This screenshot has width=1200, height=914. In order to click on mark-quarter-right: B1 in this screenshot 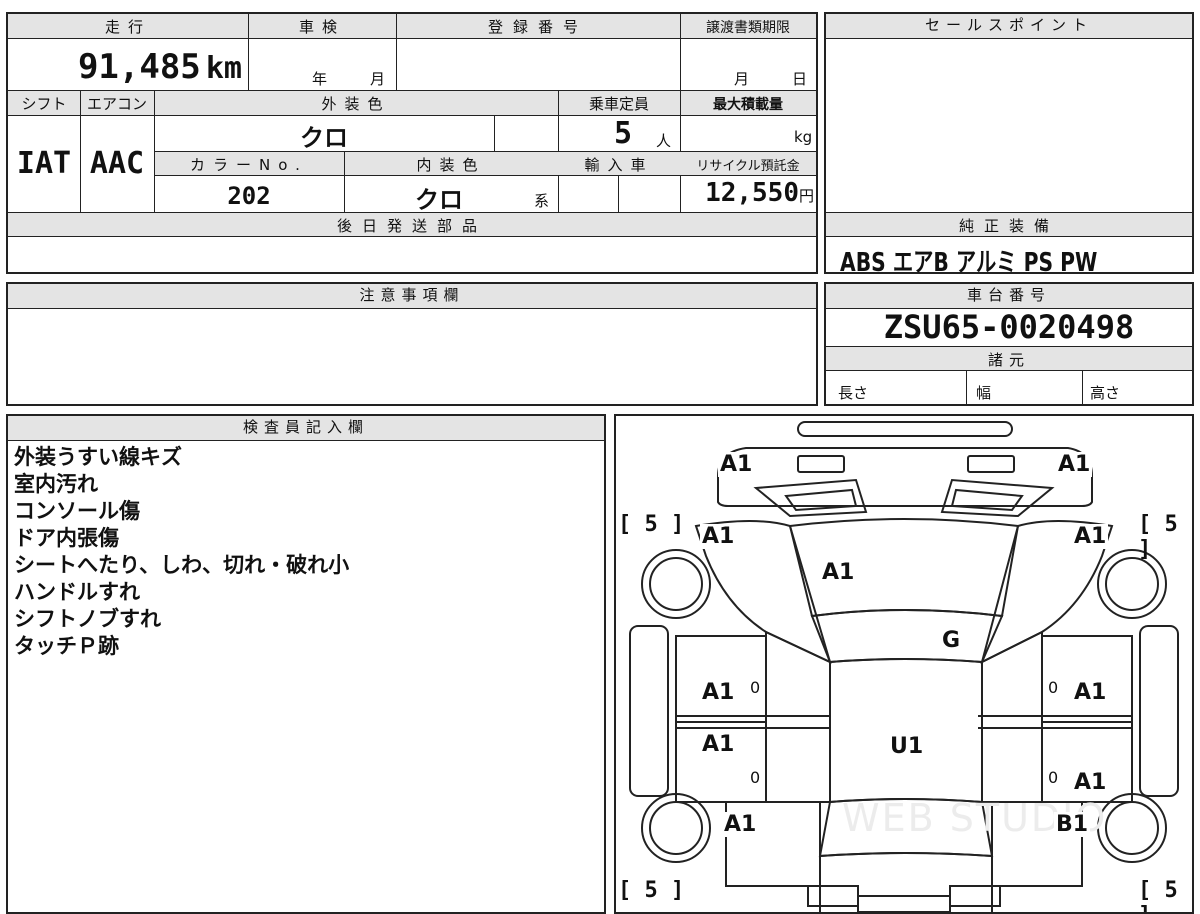, I will do `click(1072, 824)`.